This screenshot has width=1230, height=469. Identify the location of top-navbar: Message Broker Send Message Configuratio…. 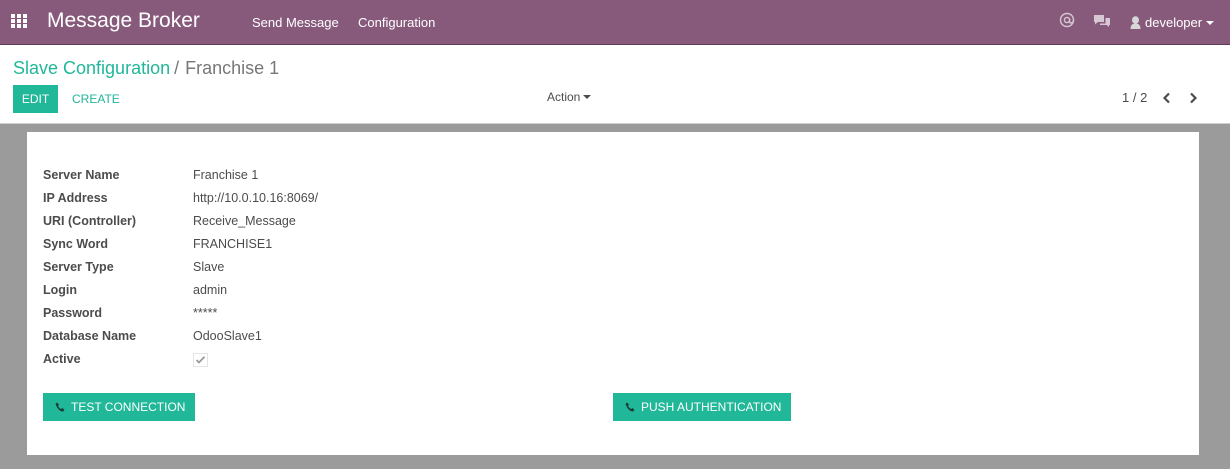
(615, 22).